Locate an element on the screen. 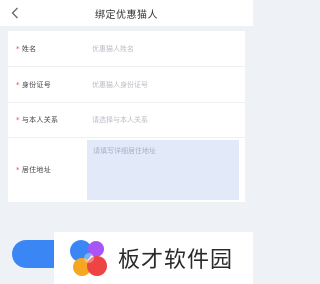 This screenshot has height=284, width=320. id-number-label-text: 身份证号 is located at coordinates (36, 84).